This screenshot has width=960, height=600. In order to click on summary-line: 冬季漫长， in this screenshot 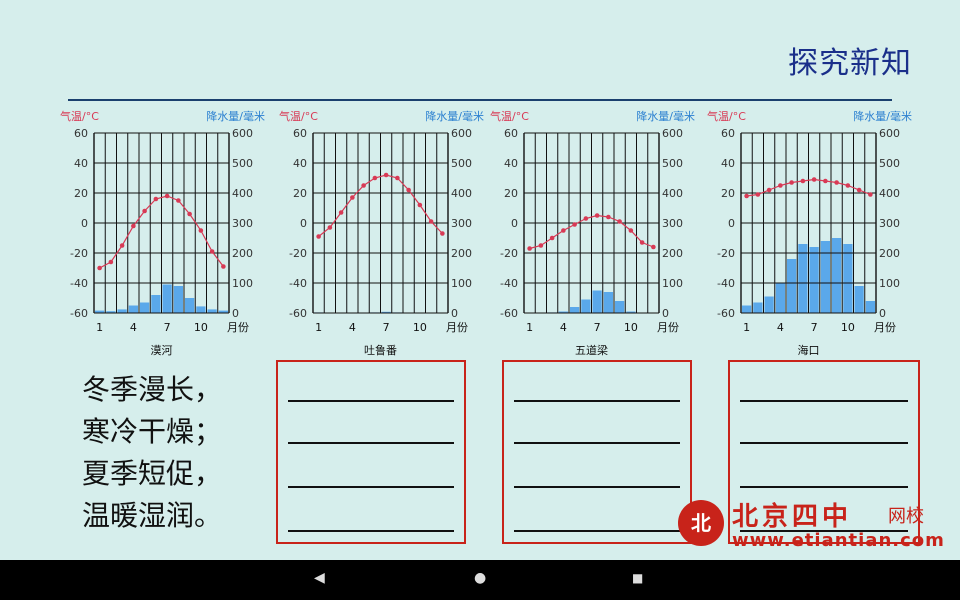, I will do `click(152, 389)`.